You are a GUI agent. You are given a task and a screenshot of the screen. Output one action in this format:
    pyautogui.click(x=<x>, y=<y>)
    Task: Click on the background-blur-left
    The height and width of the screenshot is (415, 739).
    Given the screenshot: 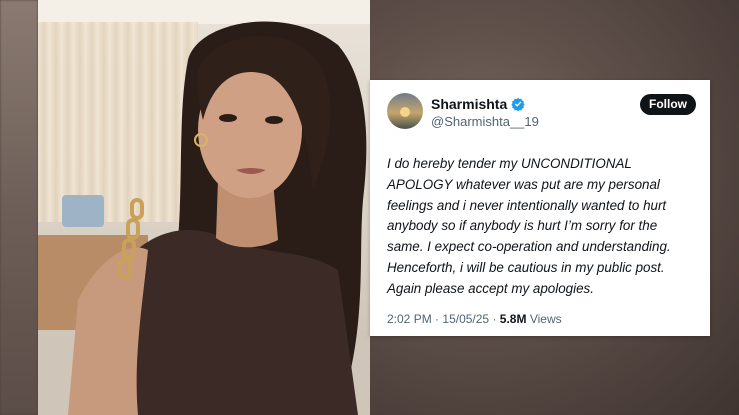 What is the action you would take?
    pyautogui.click(x=19, y=207)
    